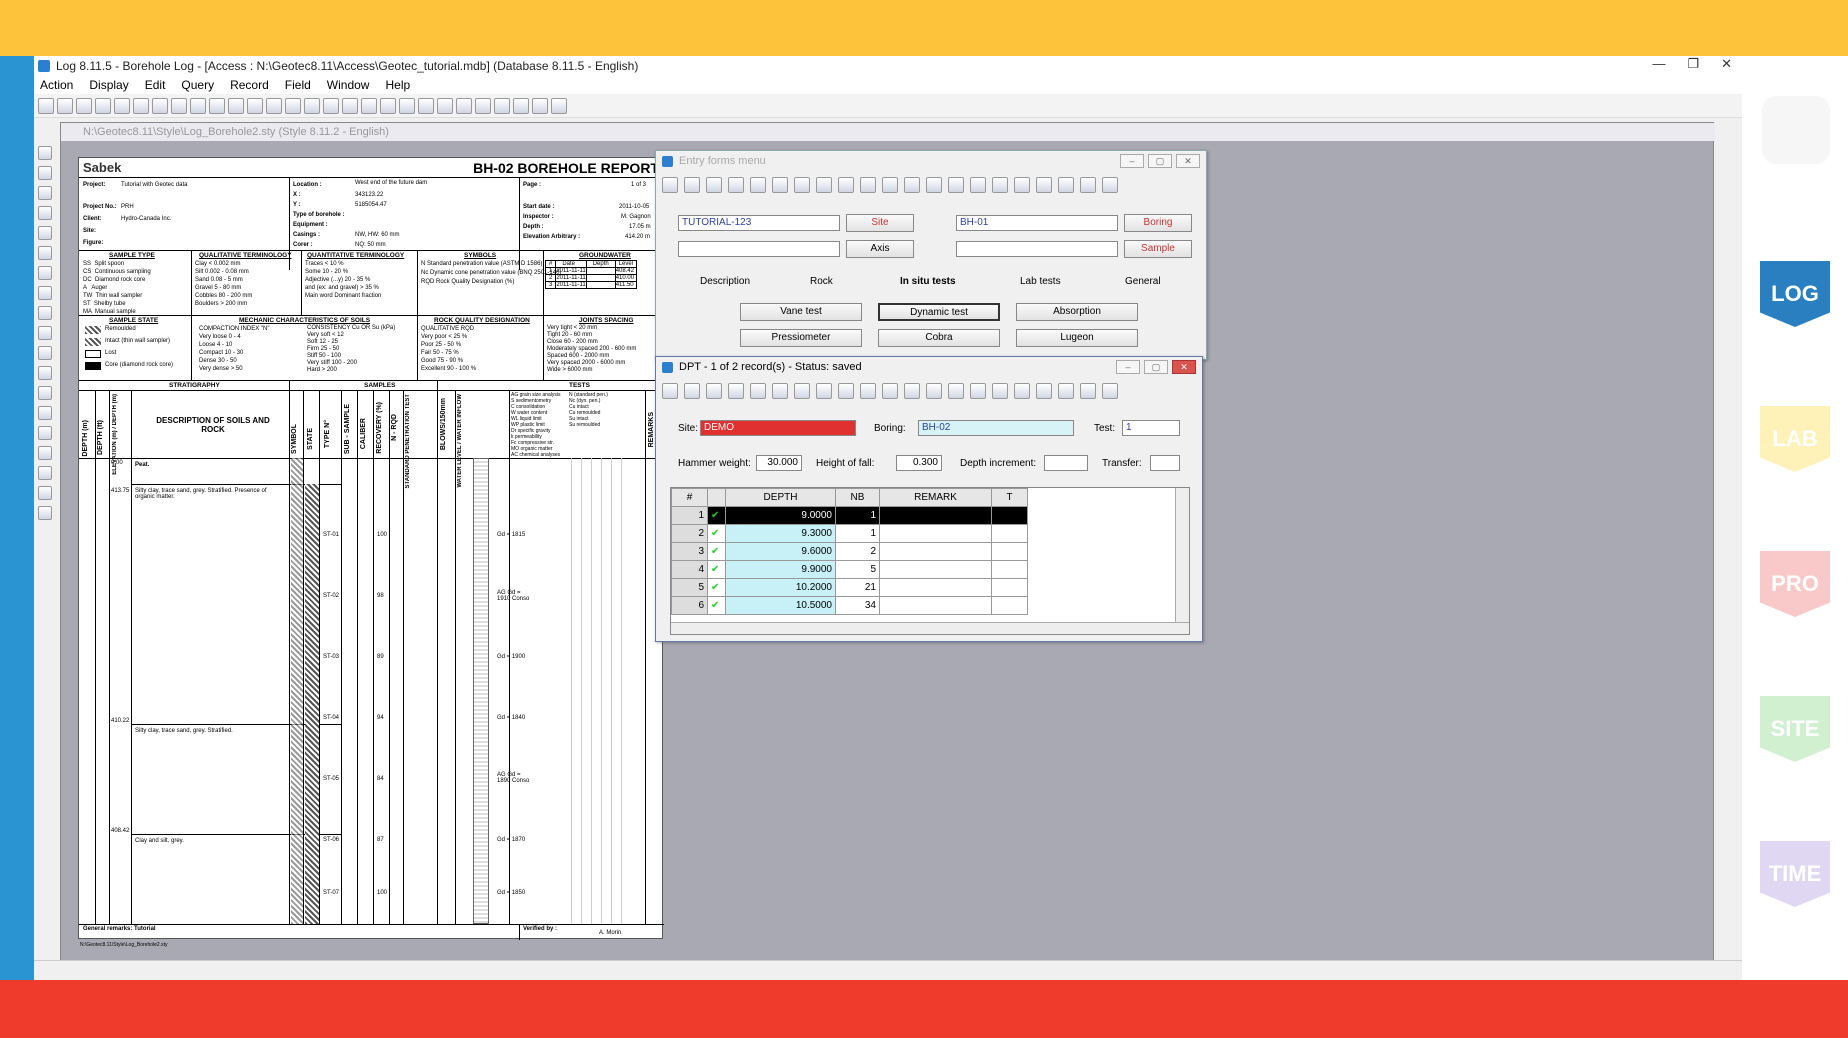 The width and height of the screenshot is (1848, 1038). What do you see at coordinates (978, 185) in the screenshot?
I see `entry-remove-icon` at bounding box center [978, 185].